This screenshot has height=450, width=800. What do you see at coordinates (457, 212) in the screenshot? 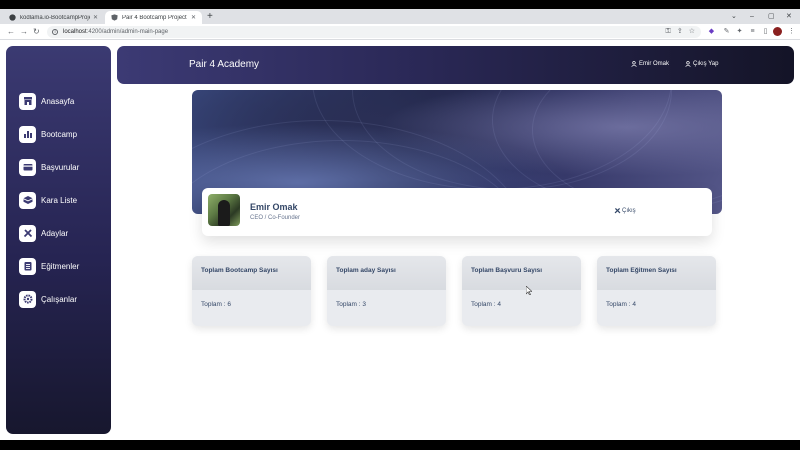
I see `profile-card: Emir Omak CEO / Co-Founder Çıkış` at bounding box center [457, 212].